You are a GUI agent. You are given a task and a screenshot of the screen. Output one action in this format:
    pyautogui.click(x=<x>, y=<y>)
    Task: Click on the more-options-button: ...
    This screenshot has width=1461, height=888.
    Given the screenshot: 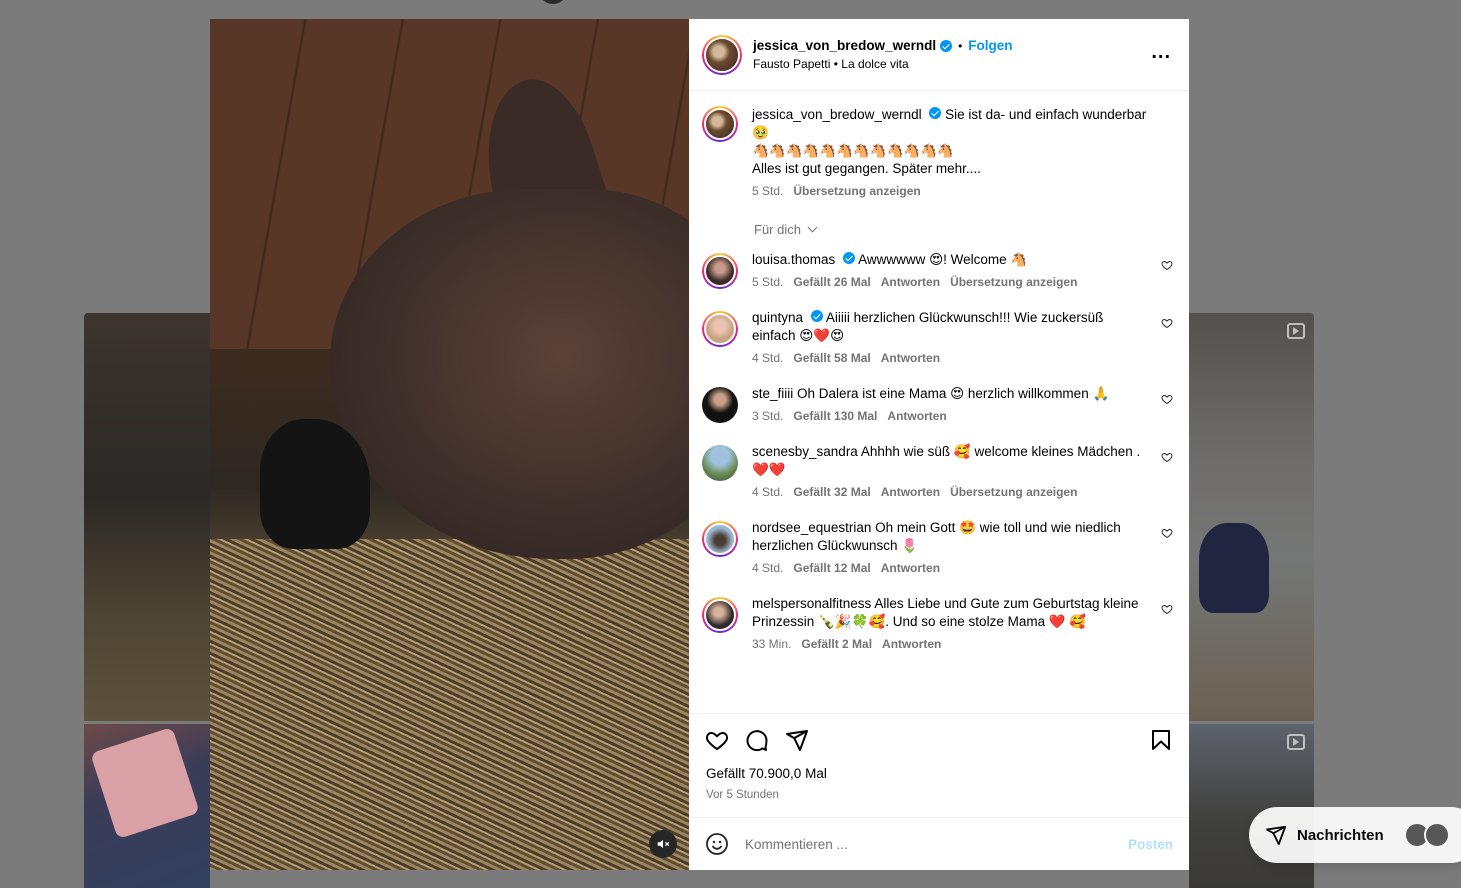 What is the action you would take?
    pyautogui.click(x=1161, y=52)
    